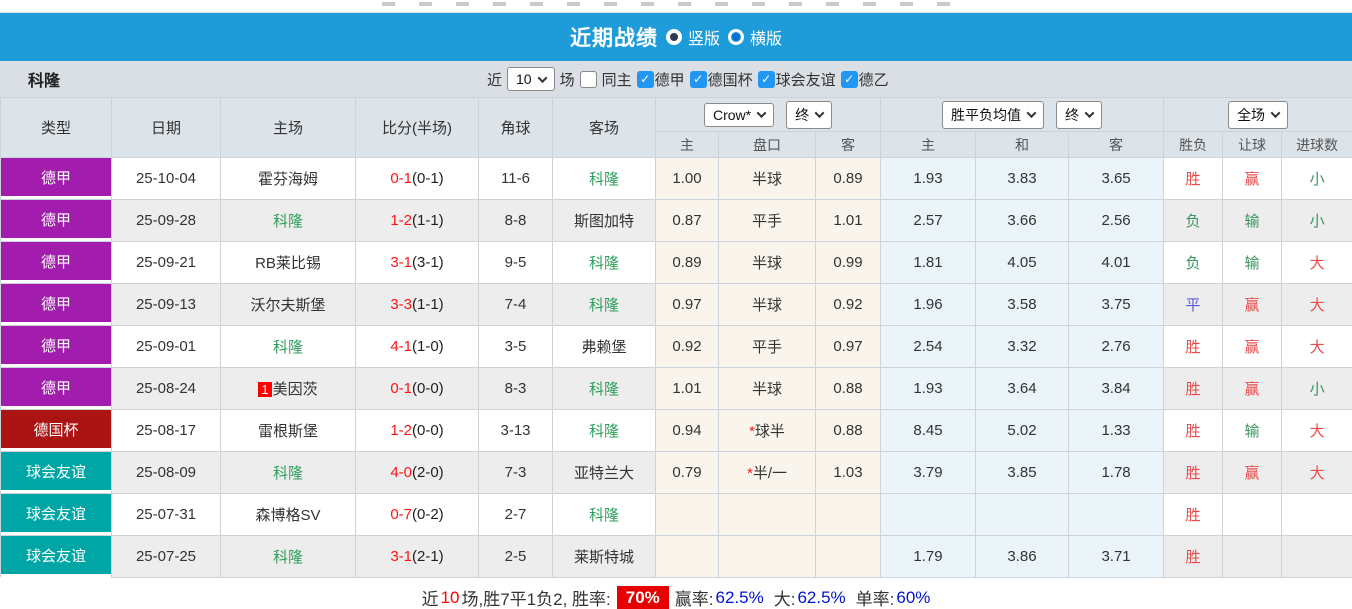 Image resolution: width=1352 pixels, height=609 pixels. Describe the element at coordinates (1252, 262) in the screenshot. I see `result-handicap: 输` at that location.